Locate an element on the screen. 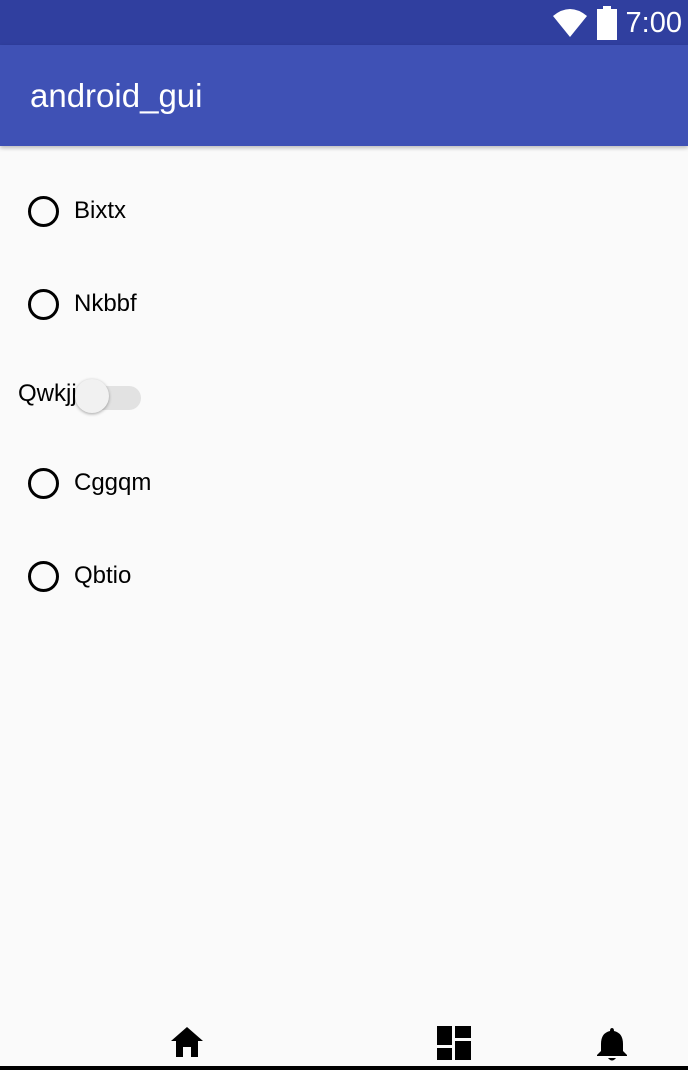  dashboard-icon is located at coordinates (454, 1043).